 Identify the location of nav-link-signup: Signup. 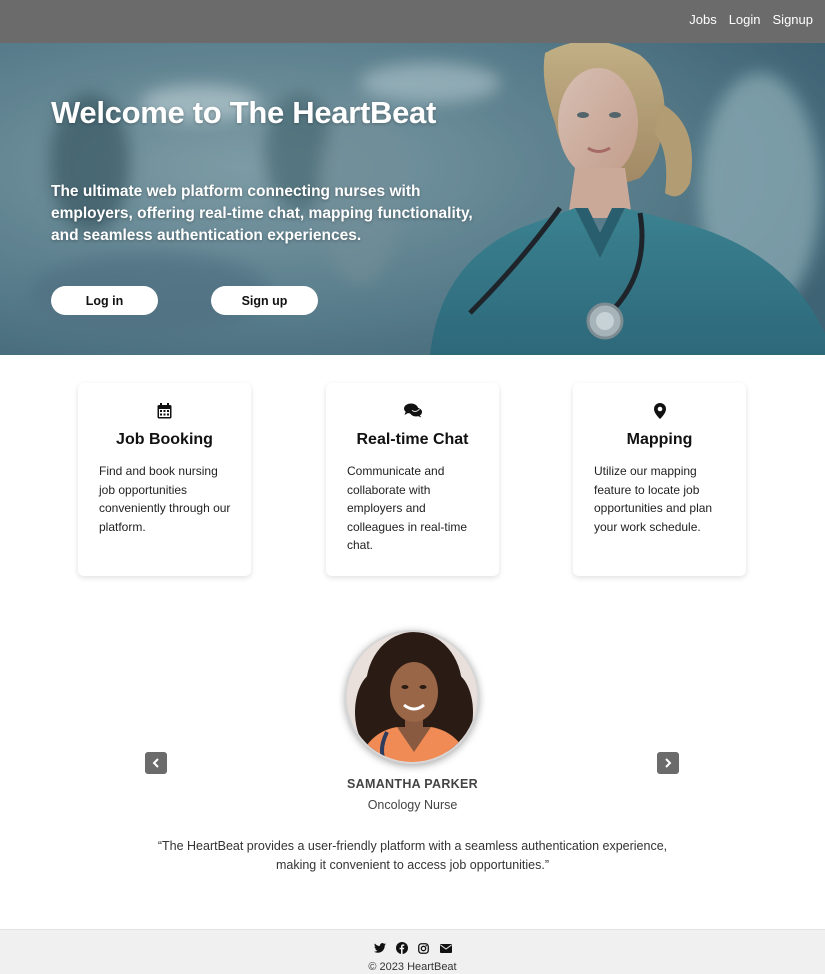
(793, 19).